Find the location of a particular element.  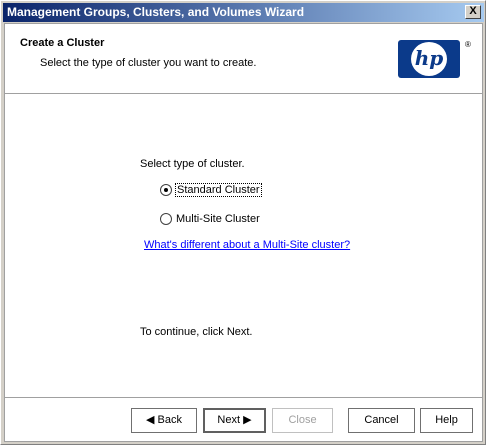

registered-mark: ® is located at coordinates (468, 44).